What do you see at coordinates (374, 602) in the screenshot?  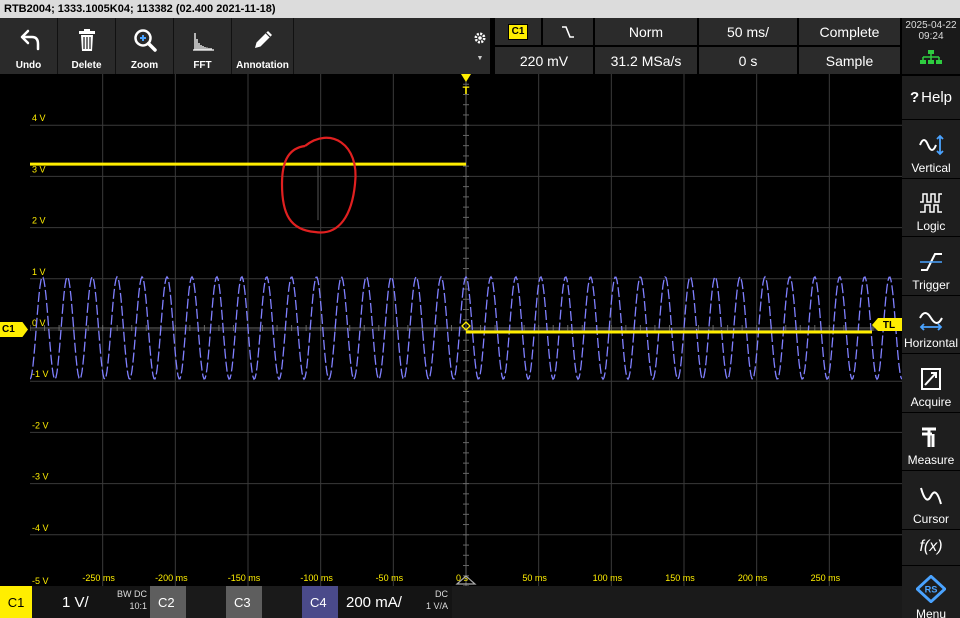 I see `ch4-scale: 200 mA/` at bounding box center [374, 602].